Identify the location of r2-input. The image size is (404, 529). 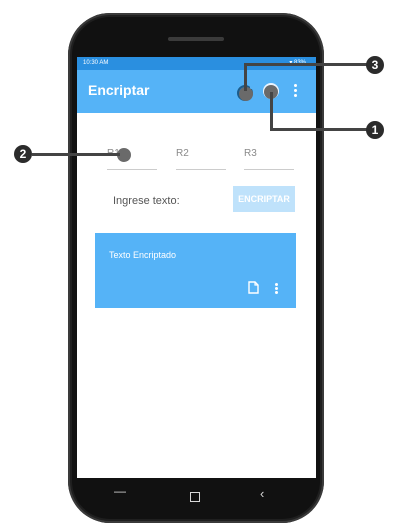
(201, 153).